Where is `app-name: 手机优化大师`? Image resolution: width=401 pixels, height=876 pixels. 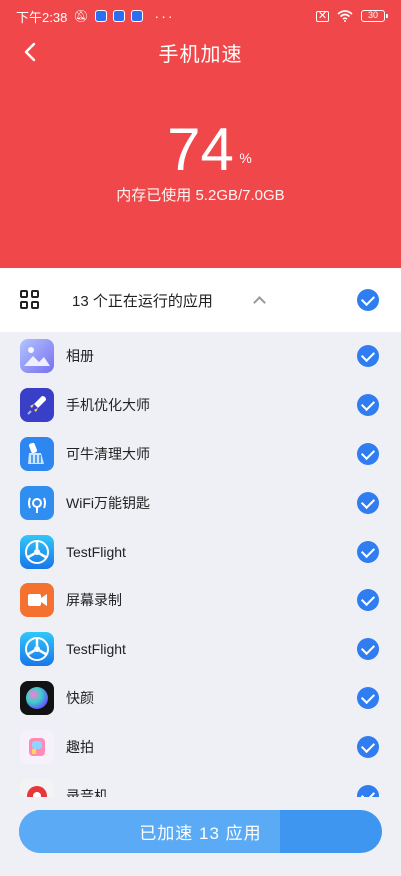
app-name: 手机优化大师 is located at coordinates (108, 405).